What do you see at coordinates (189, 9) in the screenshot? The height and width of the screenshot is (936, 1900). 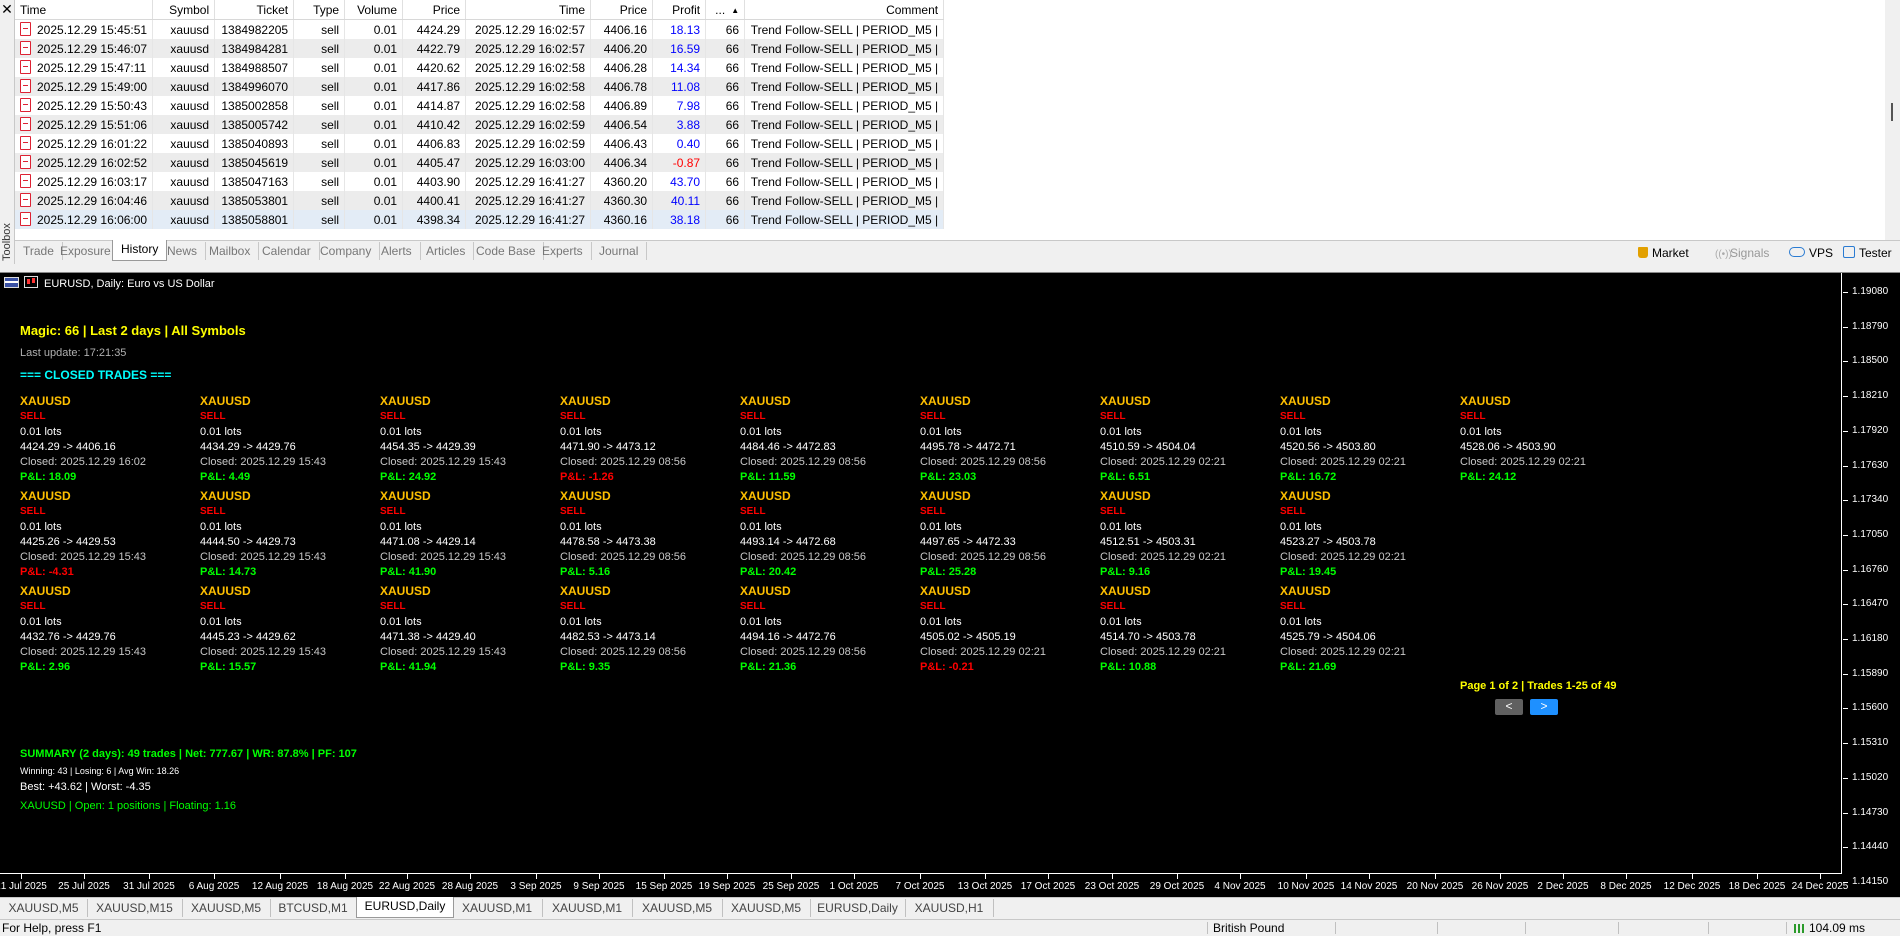 I see `column-header-label: Symbol` at bounding box center [189, 9].